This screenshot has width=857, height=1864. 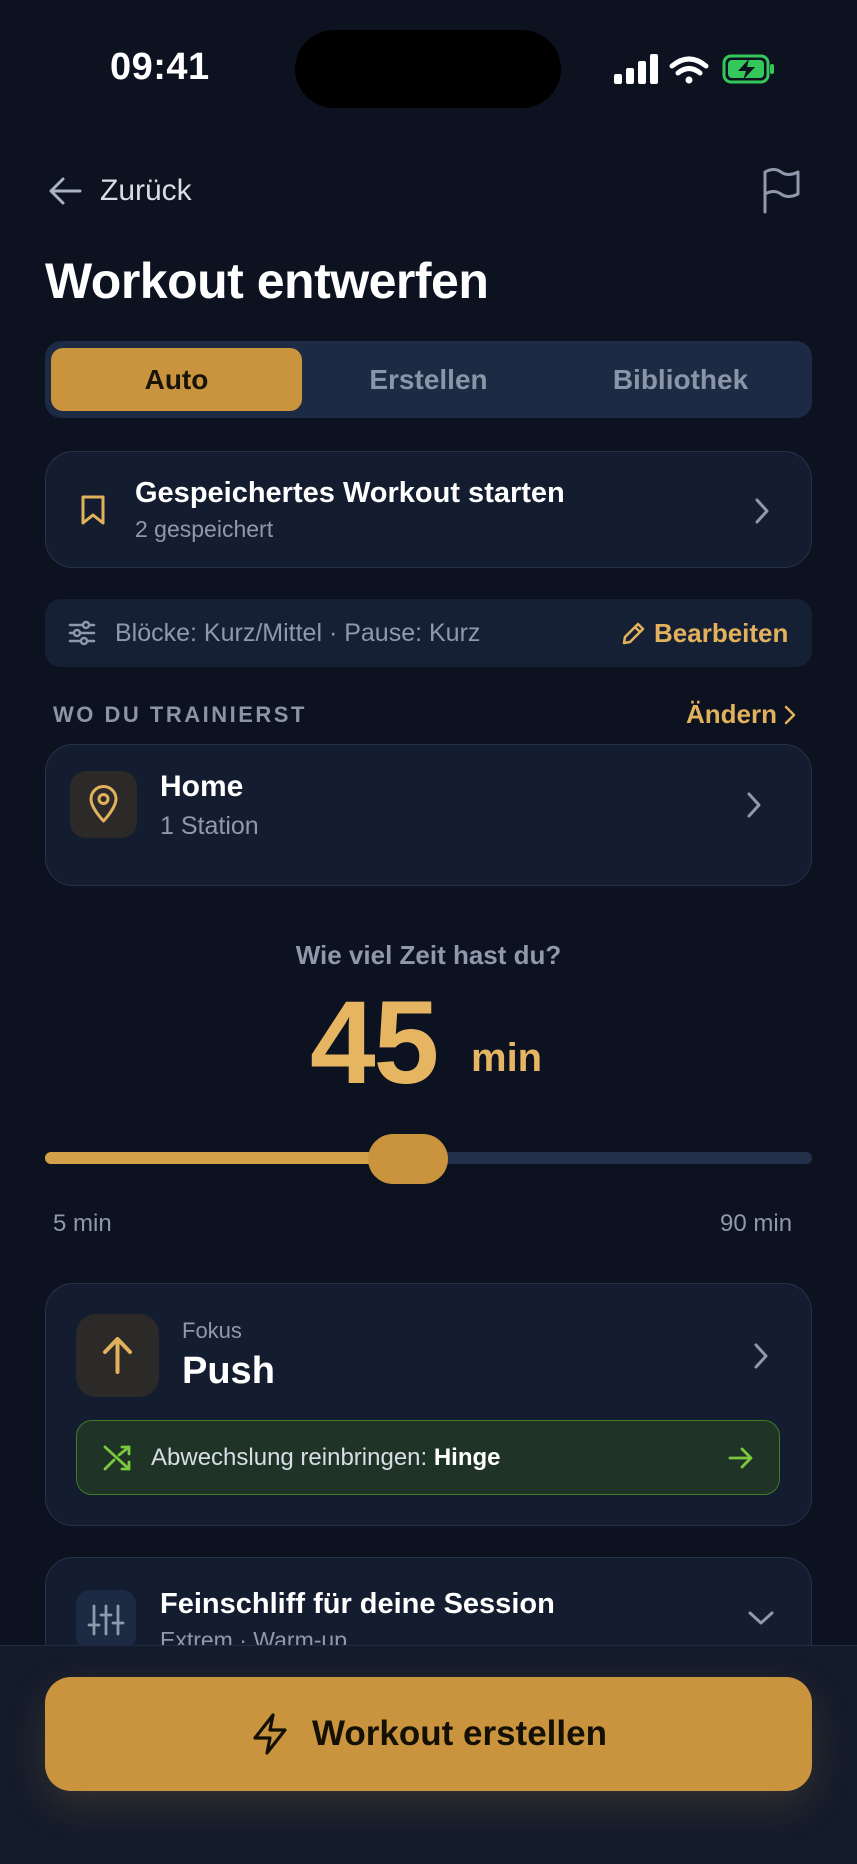 What do you see at coordinates (507, 1058) in the screenshot?
I see `time-unit: min` at bounding box center [507, 1058].